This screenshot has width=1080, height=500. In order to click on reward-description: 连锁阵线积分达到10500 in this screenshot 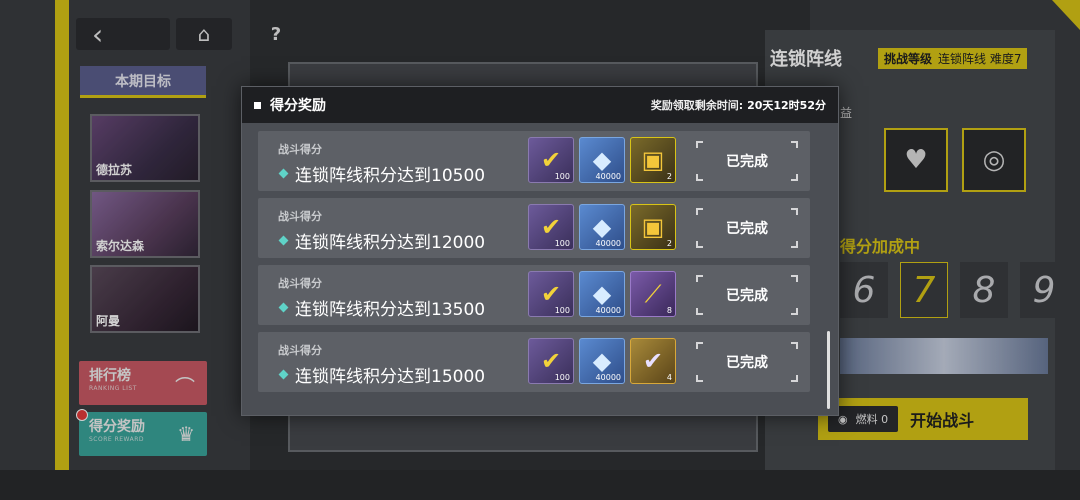, I will do `click(382, 173)`.